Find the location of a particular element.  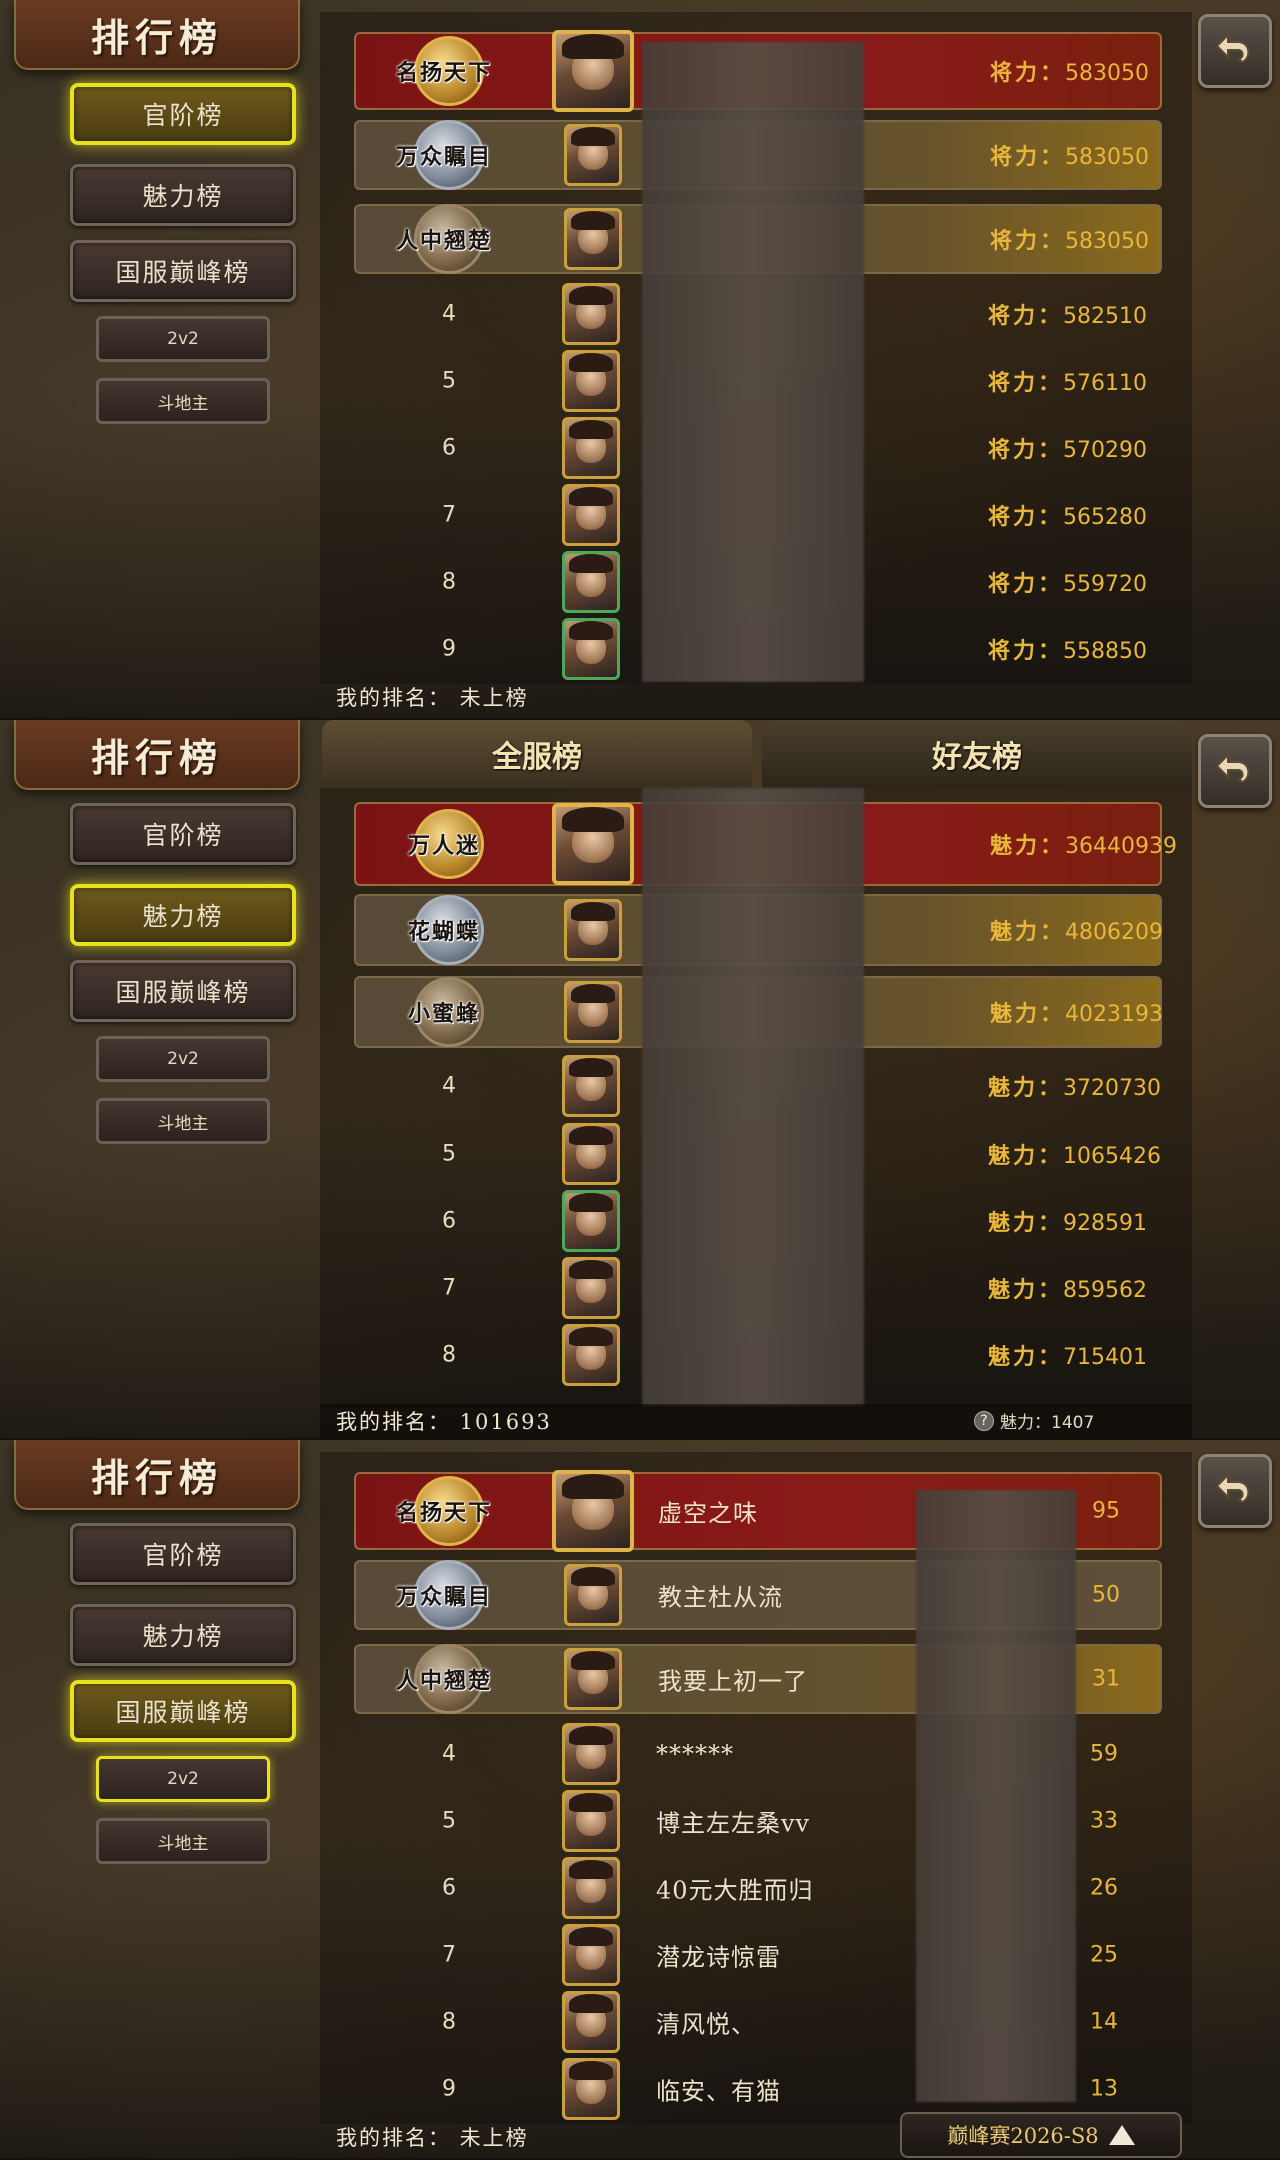

rank-number: 9 is located at coordinates (449, 649).